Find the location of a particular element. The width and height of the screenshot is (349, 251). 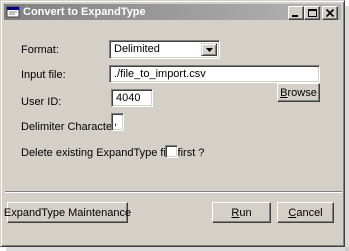

window-shadow-right is located at coordinates (347, 128).